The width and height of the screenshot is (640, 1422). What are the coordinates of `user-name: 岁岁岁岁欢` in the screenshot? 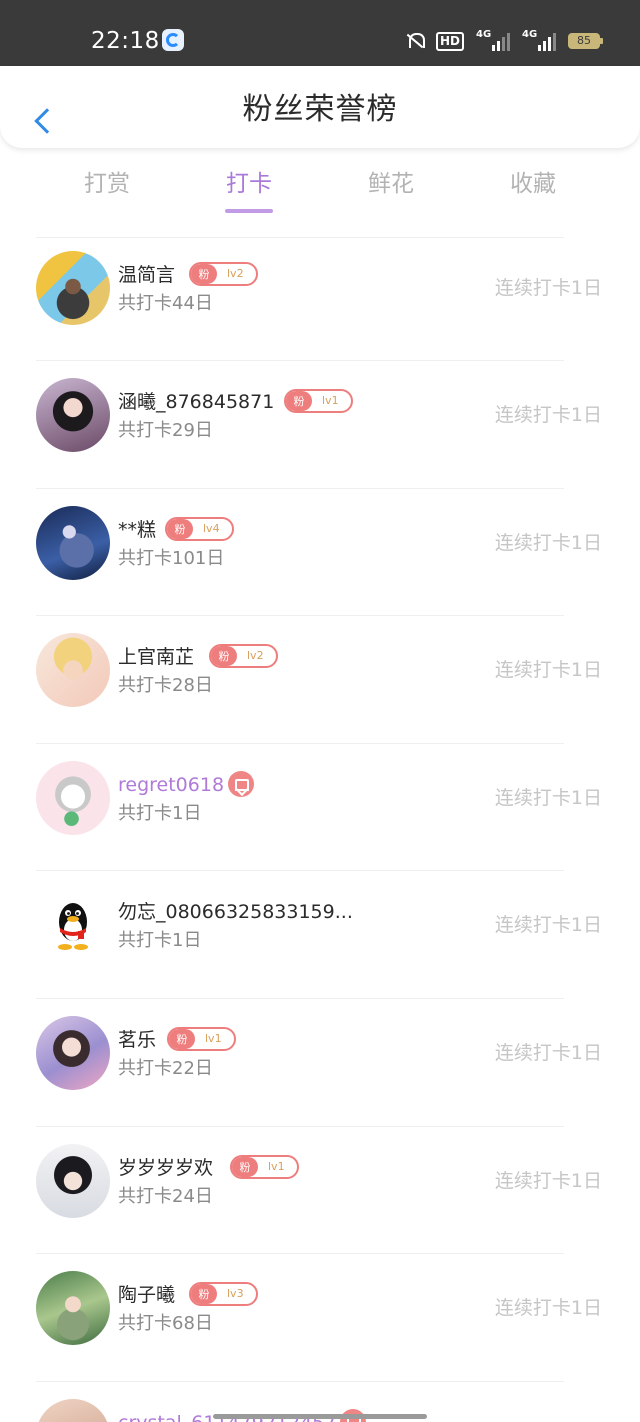 It's located at (166, 1168).